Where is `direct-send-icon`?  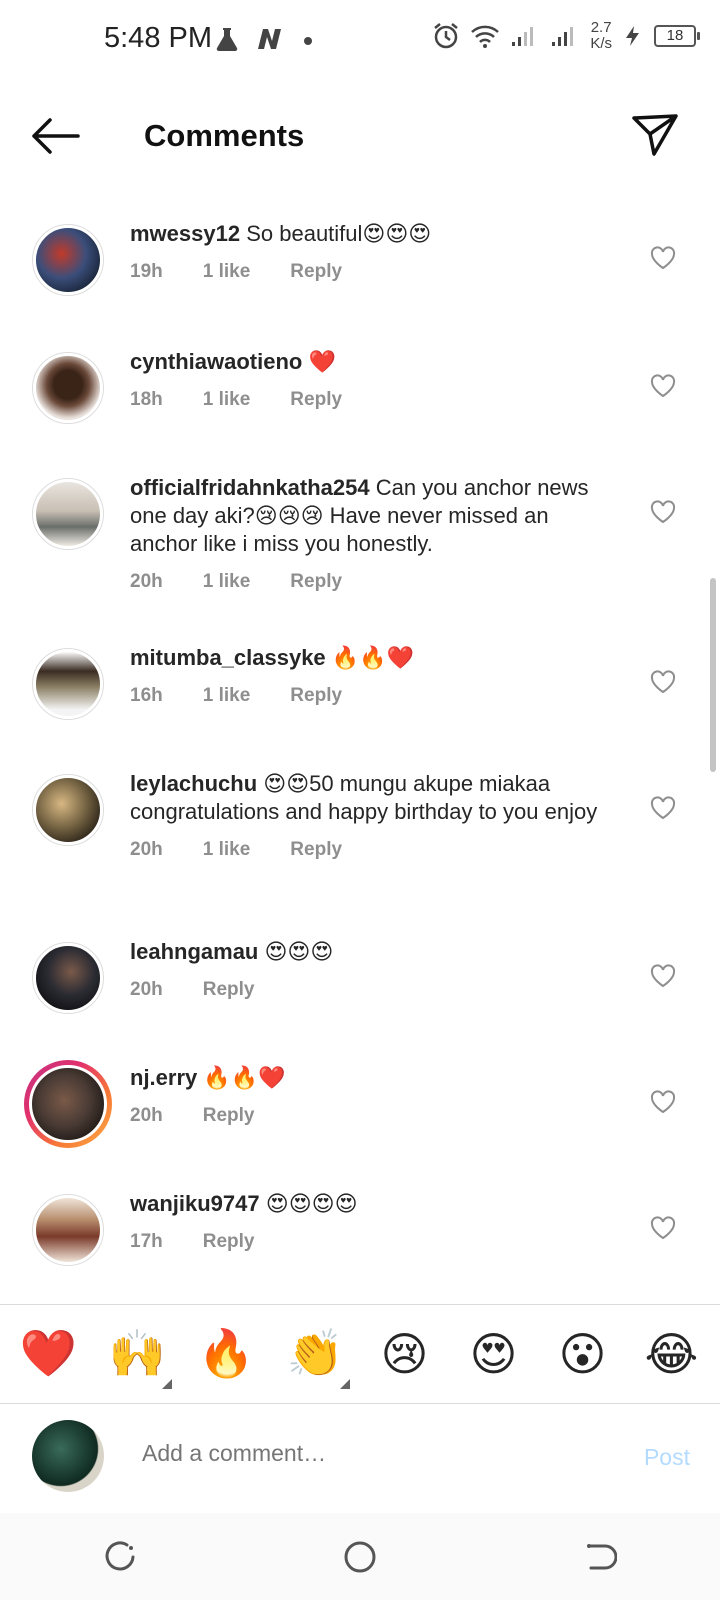
direct-send-icon is located at coordinates (655, 135).